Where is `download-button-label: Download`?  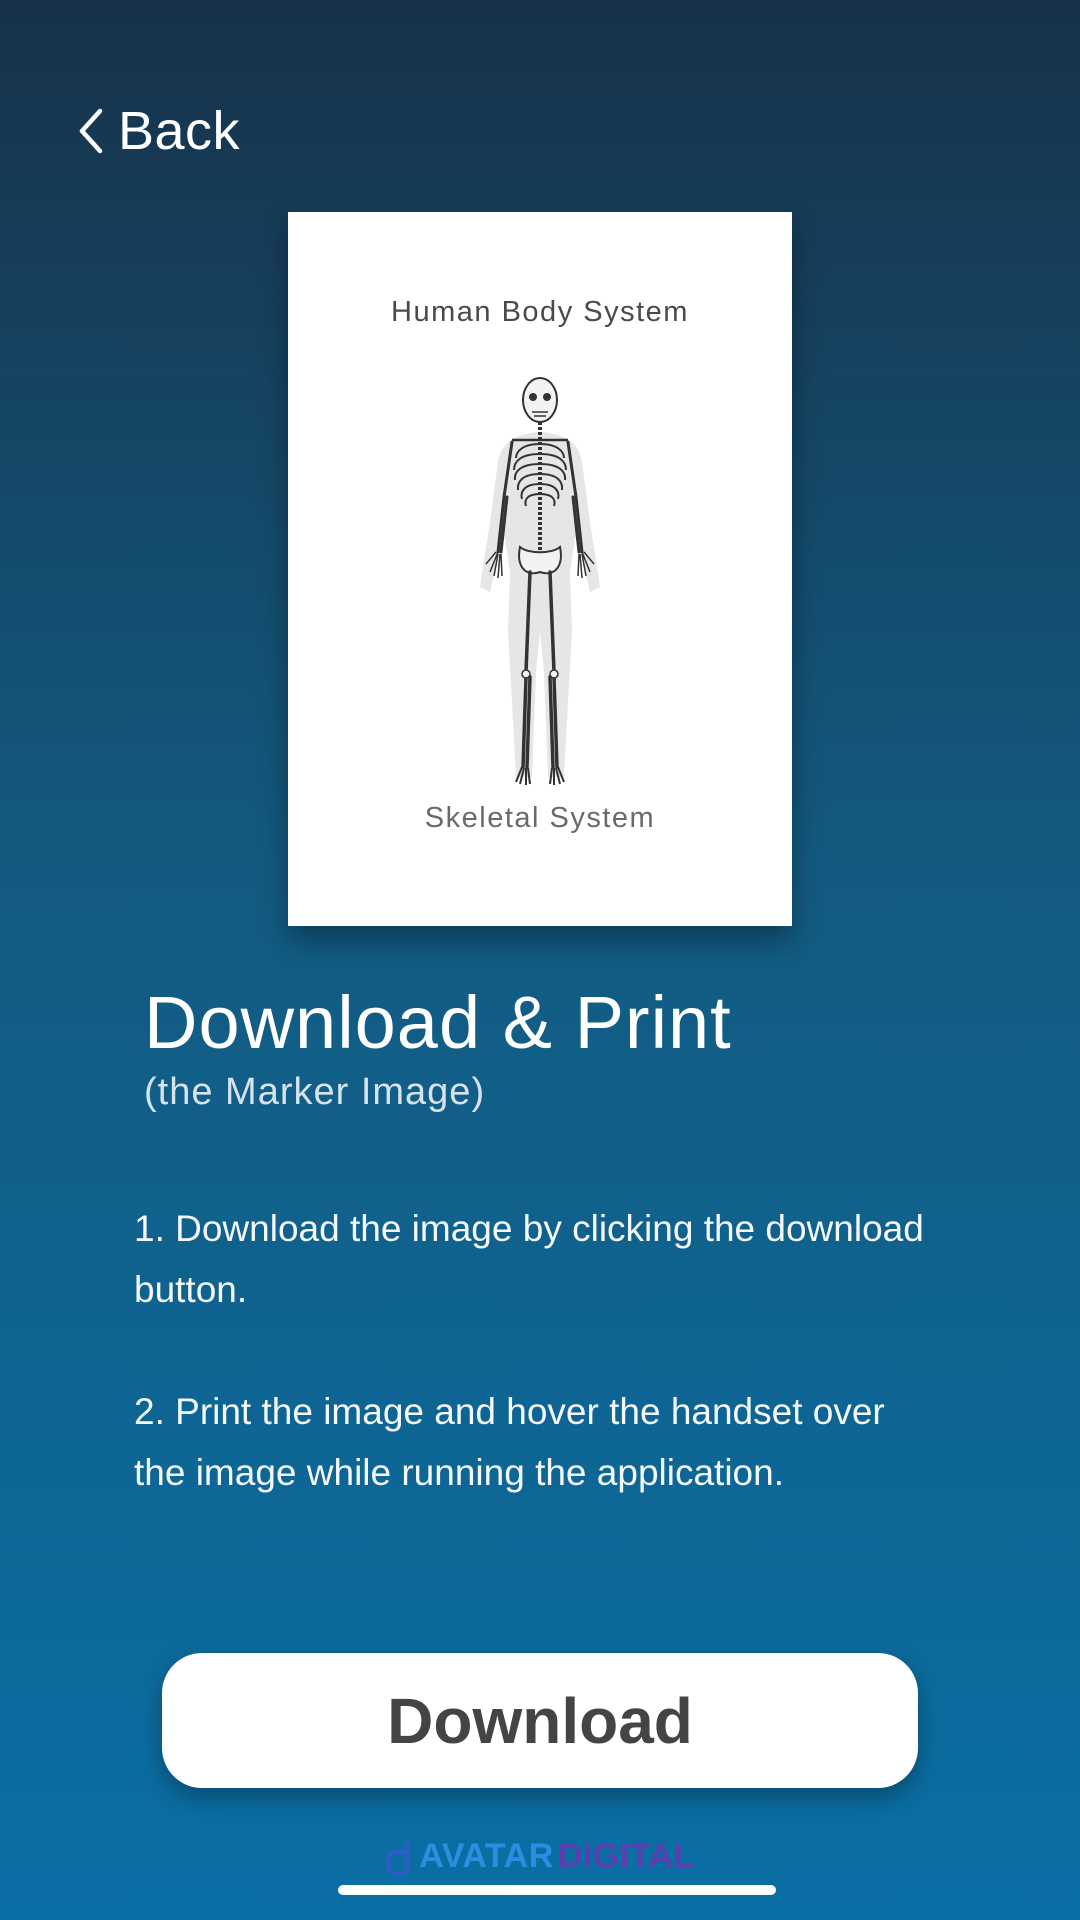
download-button-label: Download is located at coordinates (540, 1720).